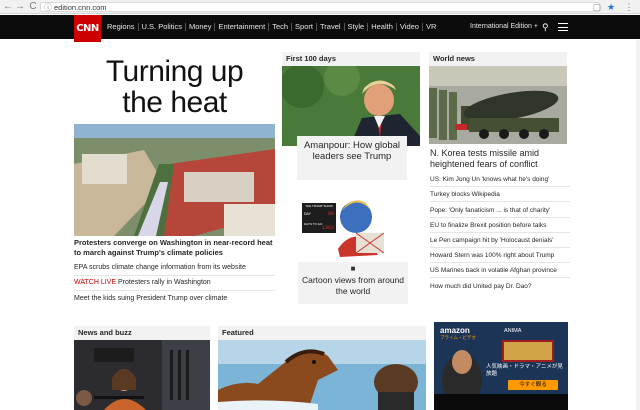  I want to click on nav-link-style: Style, so click(357, 27).